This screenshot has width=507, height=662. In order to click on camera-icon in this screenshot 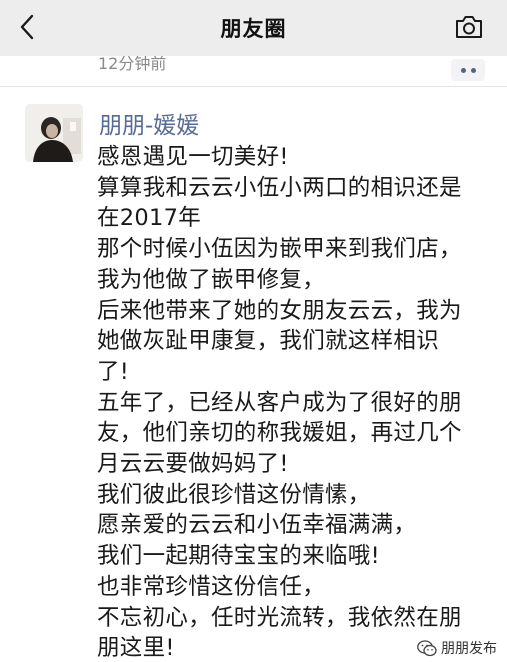, I will do `click(469, 27)`.